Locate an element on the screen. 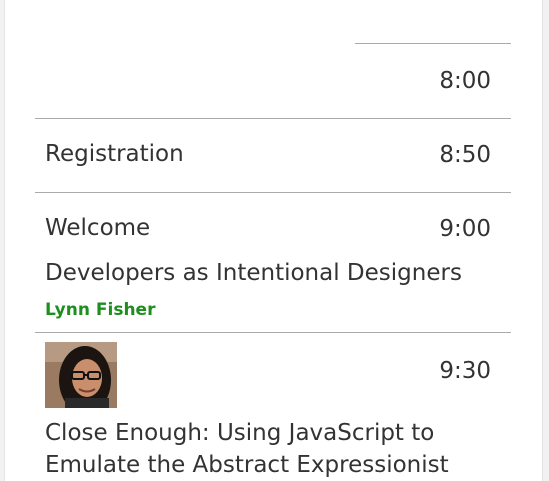 The height and width of the screenshot is (481, 549). slot-time: 8:00 is located at coordinates (465, 81).